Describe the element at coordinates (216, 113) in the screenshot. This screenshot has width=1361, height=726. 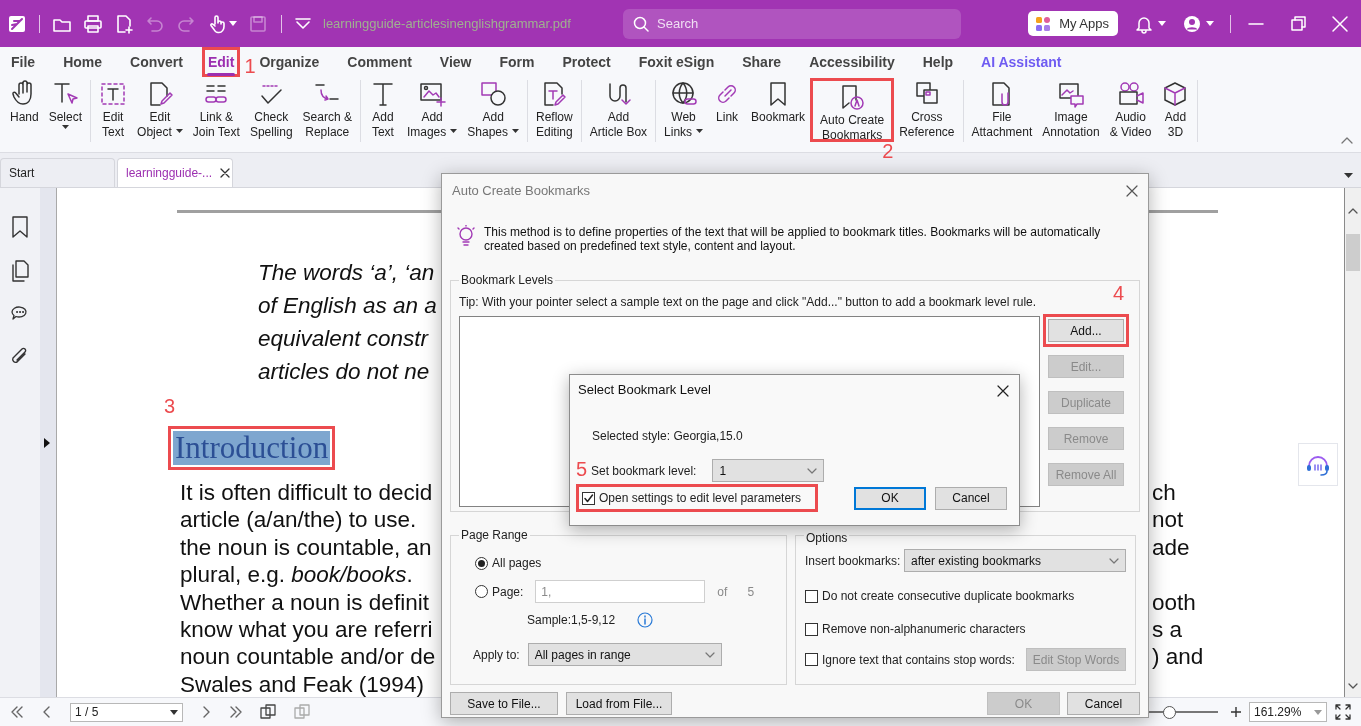
I see `ribbon-button: Link & Join Text` at that location.